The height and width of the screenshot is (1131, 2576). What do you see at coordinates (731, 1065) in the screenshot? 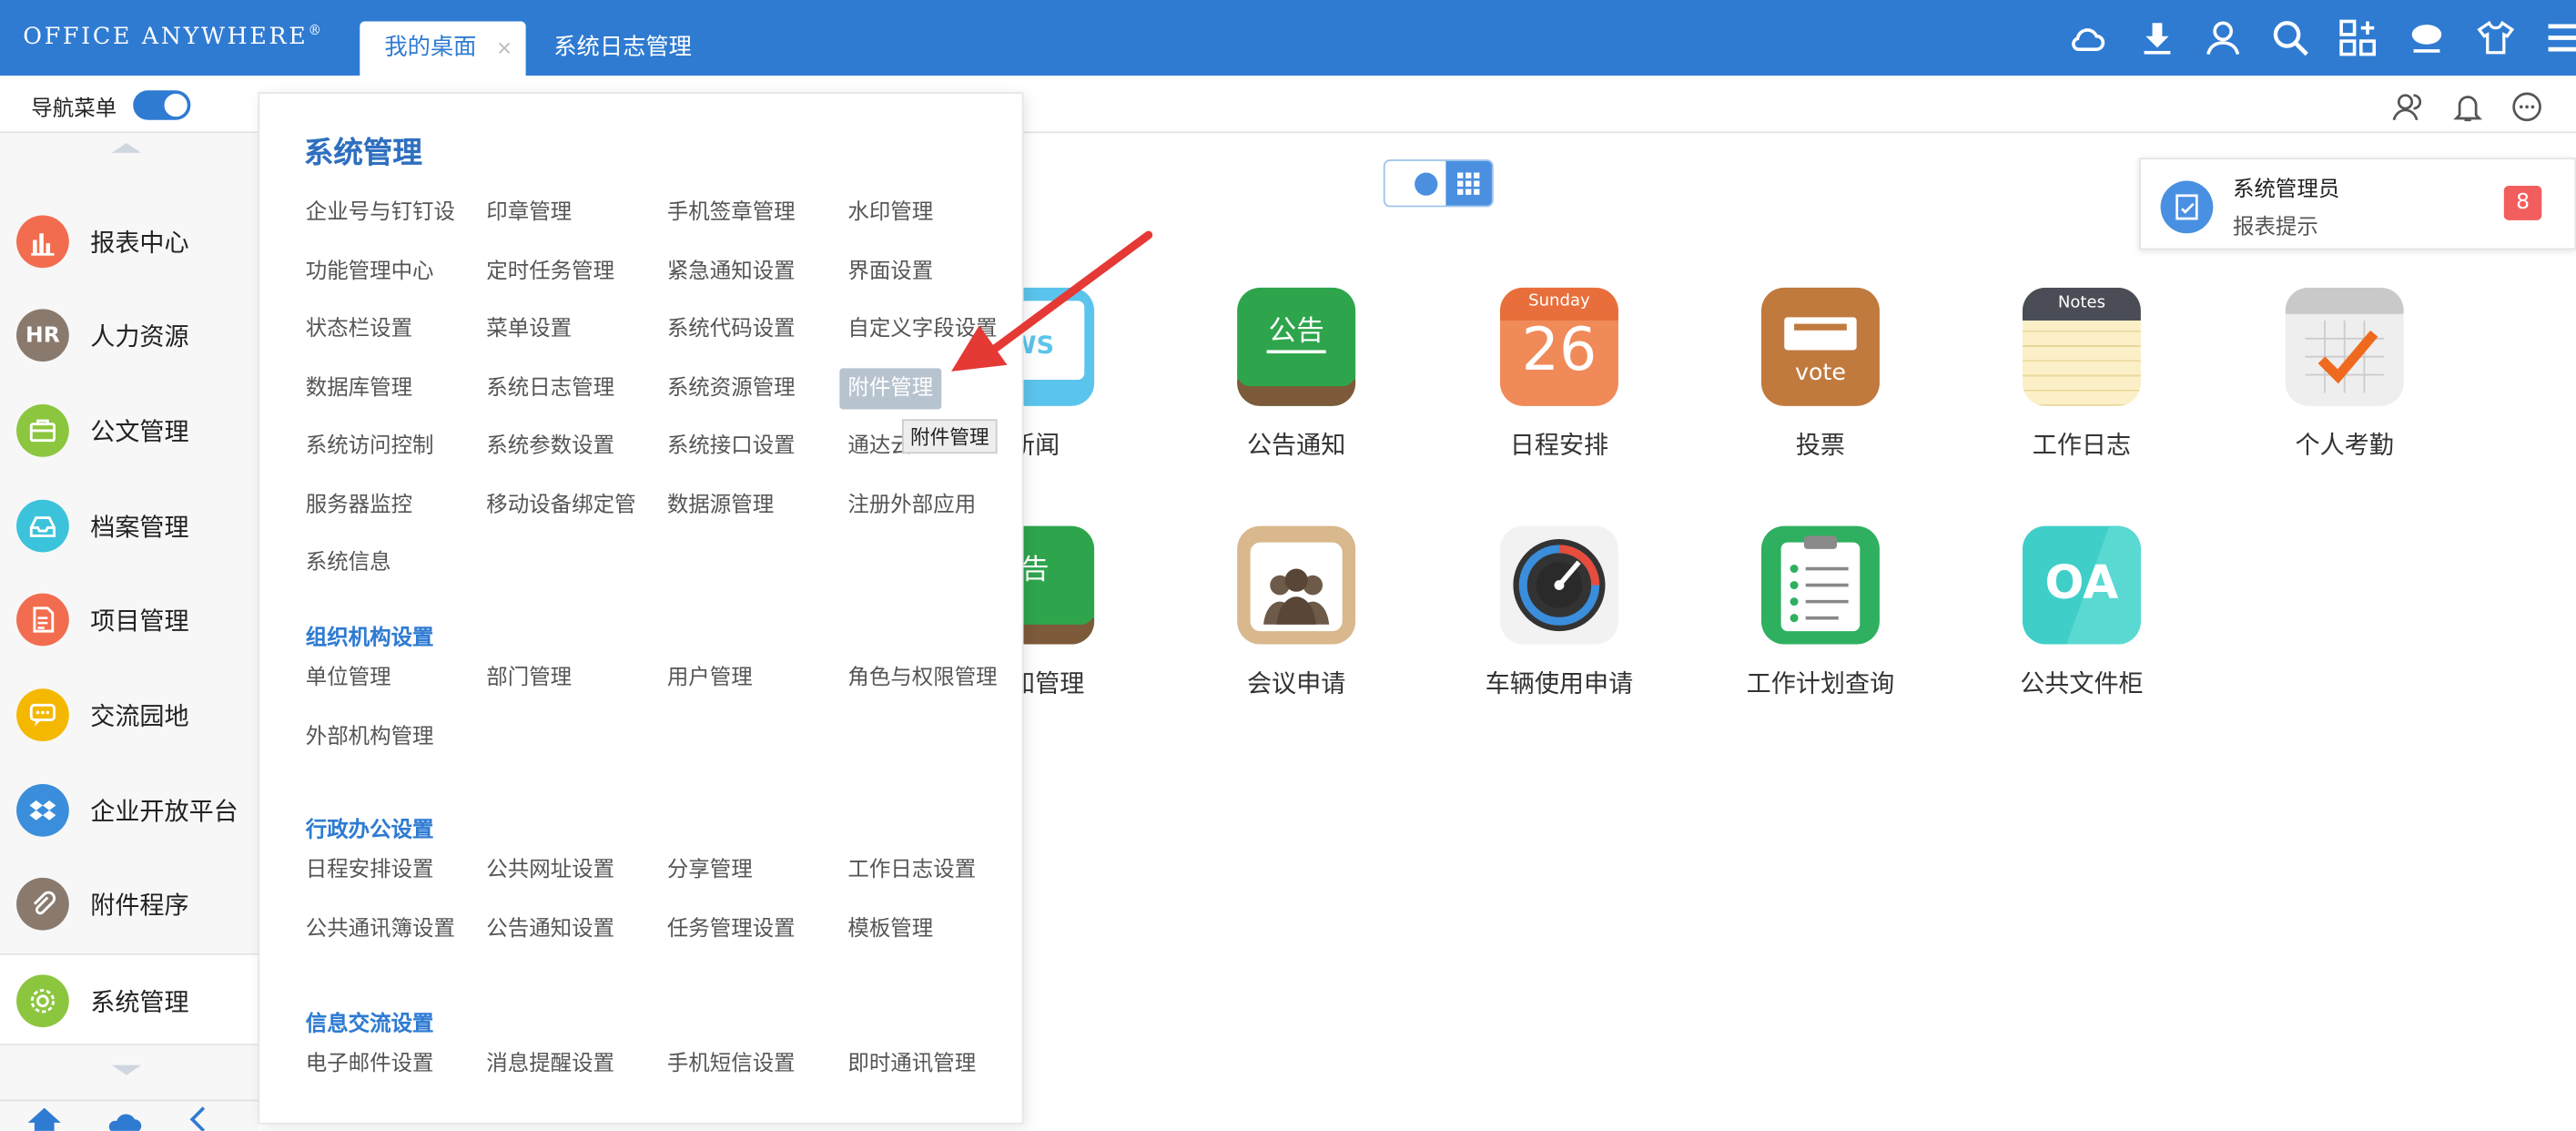
I see `menu-item: 手机短信设置` at bounding box center [731, 1065].